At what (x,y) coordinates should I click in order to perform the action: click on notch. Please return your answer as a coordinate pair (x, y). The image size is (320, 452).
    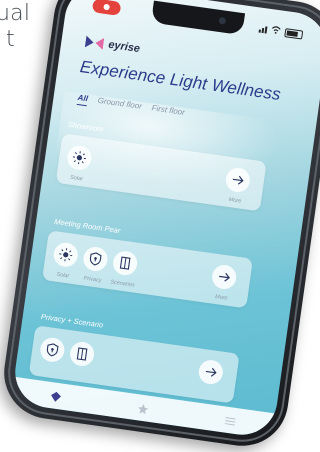
    Looking at the image, I should click on (198, 18).